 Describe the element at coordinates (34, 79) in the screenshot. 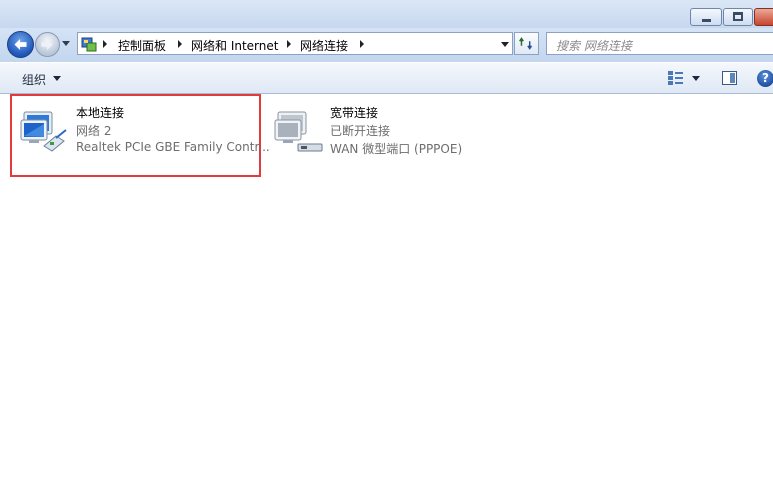

I see `organize-button: 组织` at that location.